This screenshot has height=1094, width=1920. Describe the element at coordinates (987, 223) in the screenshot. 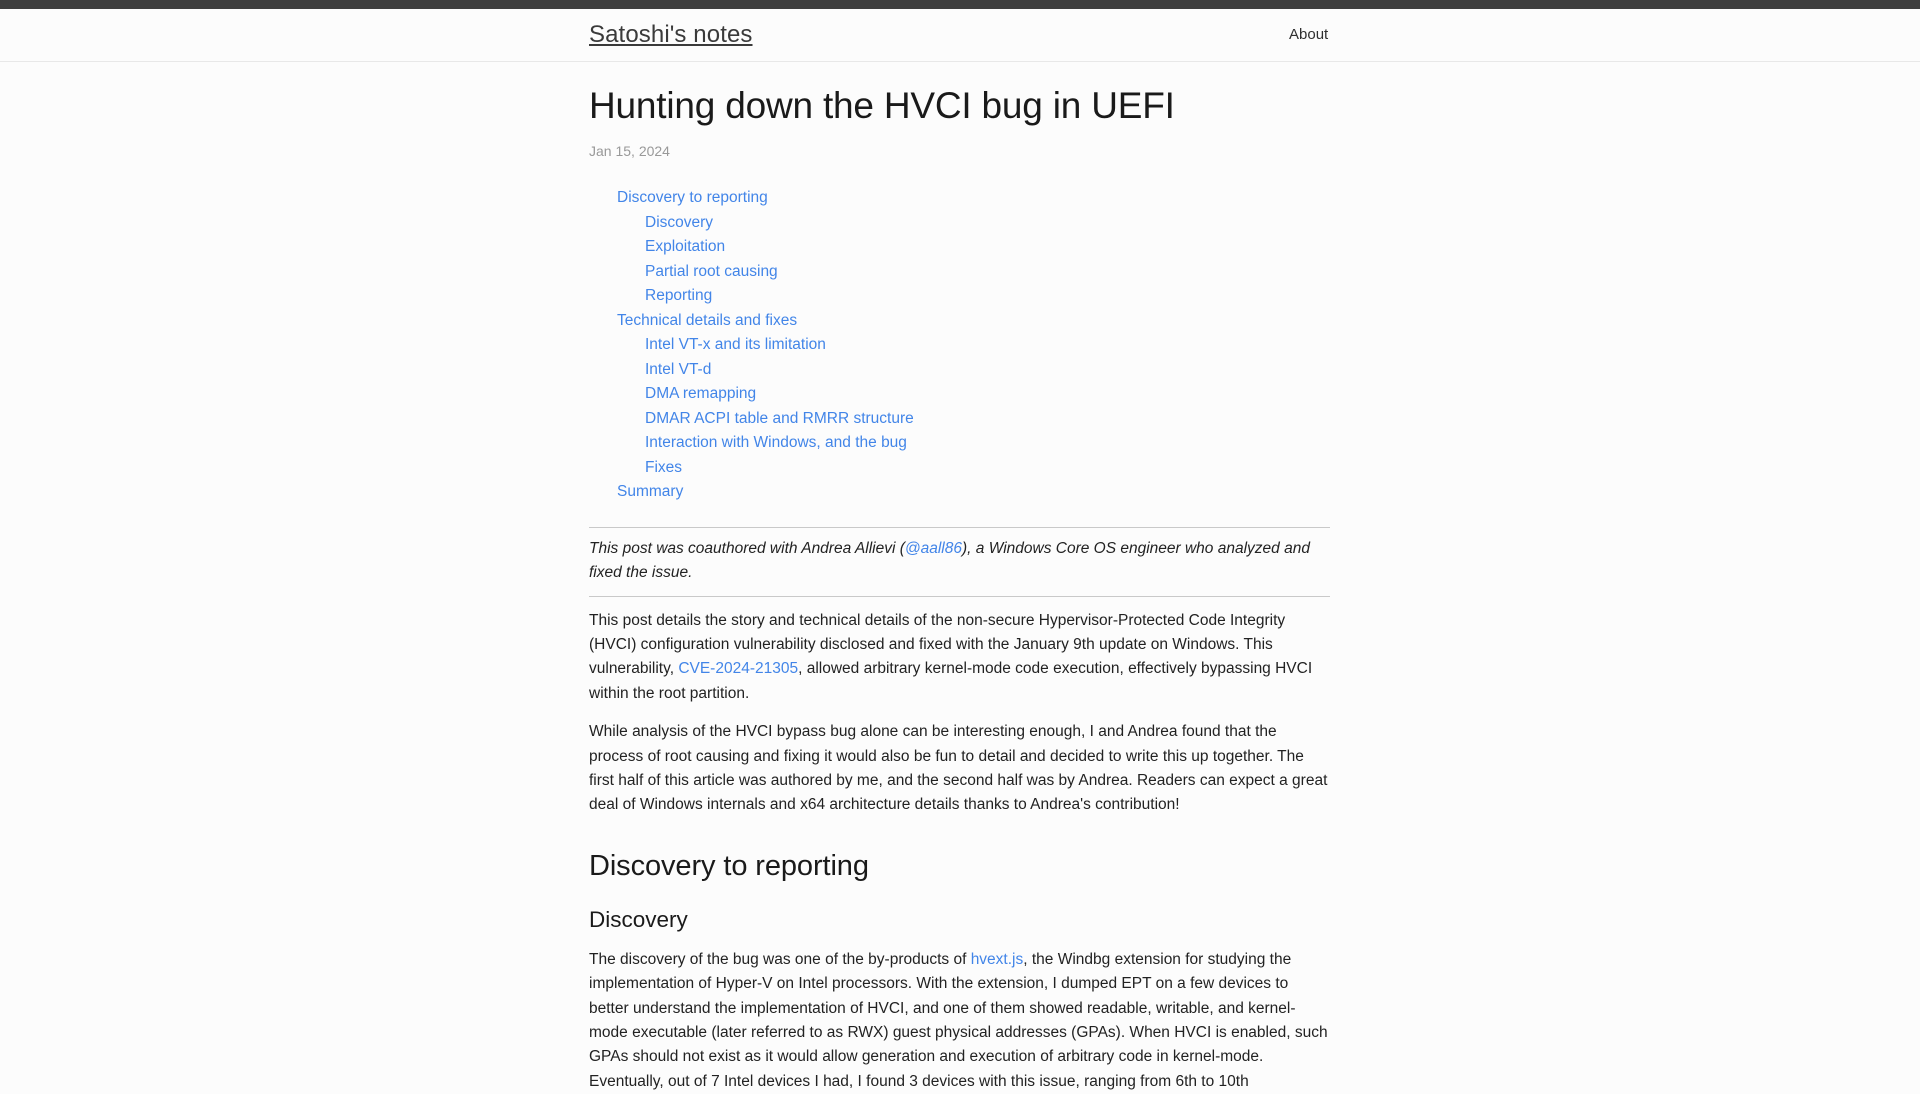

I see `toc-item: Discovery` at that location.